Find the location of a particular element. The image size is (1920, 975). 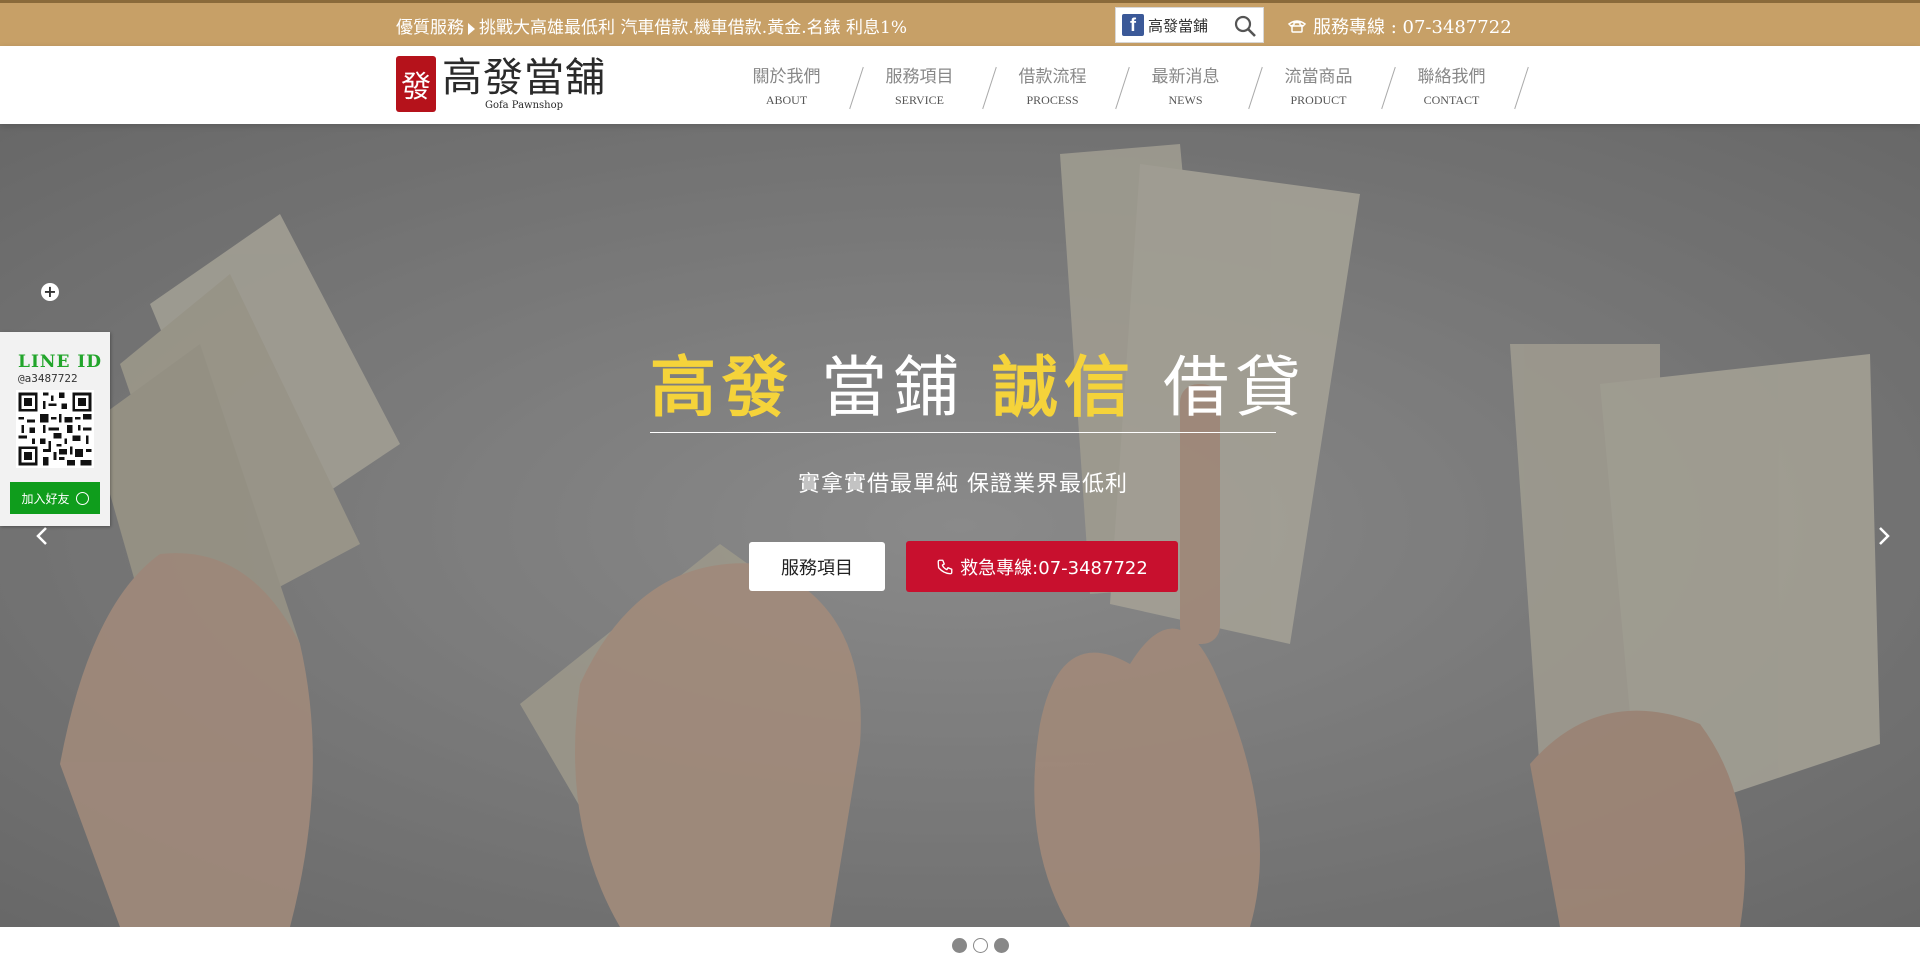

facebook-label: 高發當鋪 is located at coordinates (1178, 25).